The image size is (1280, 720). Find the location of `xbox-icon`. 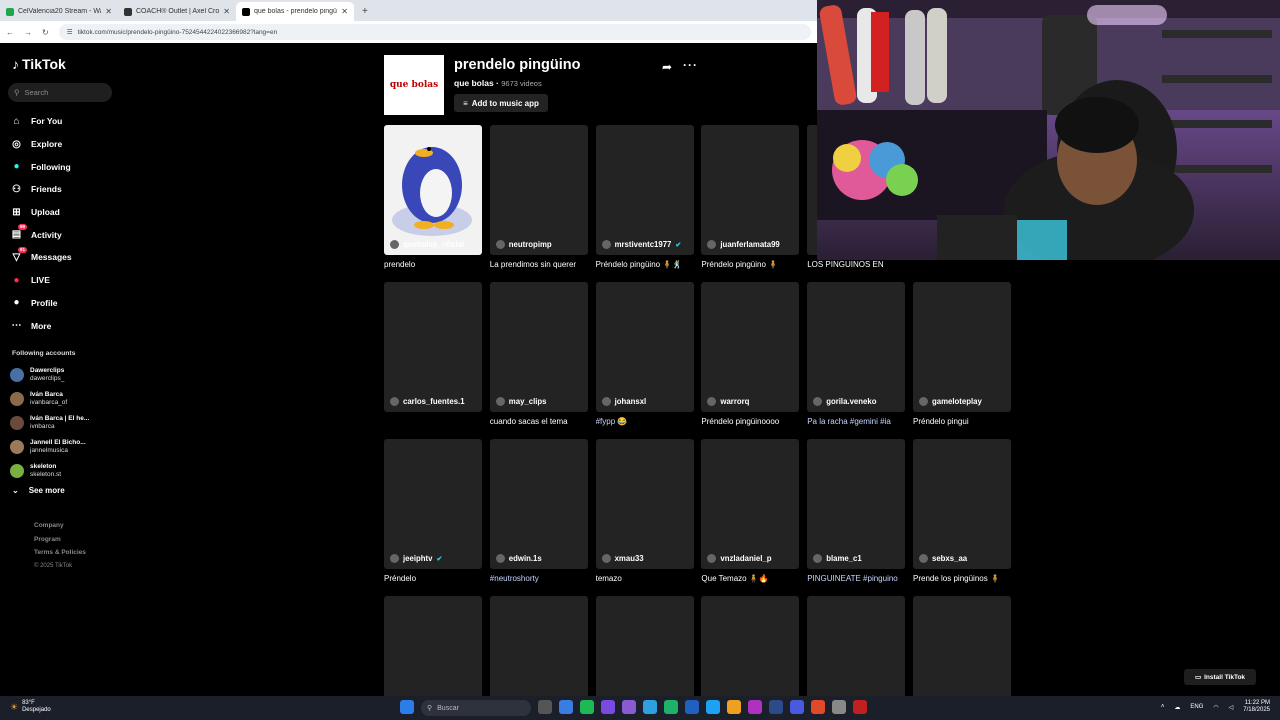

xbox-icon is located at coordinates (671, 707).